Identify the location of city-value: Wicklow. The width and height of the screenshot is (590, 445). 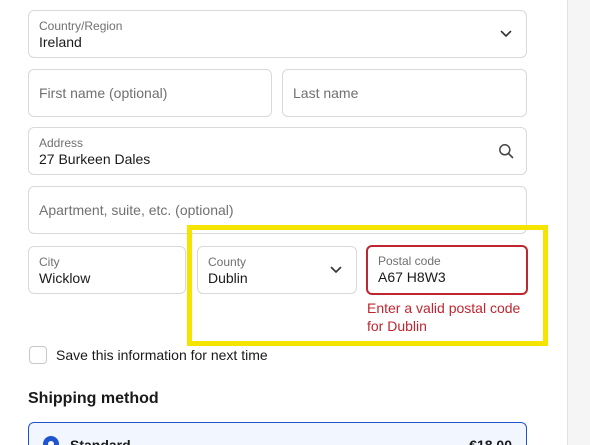
(65, 278).